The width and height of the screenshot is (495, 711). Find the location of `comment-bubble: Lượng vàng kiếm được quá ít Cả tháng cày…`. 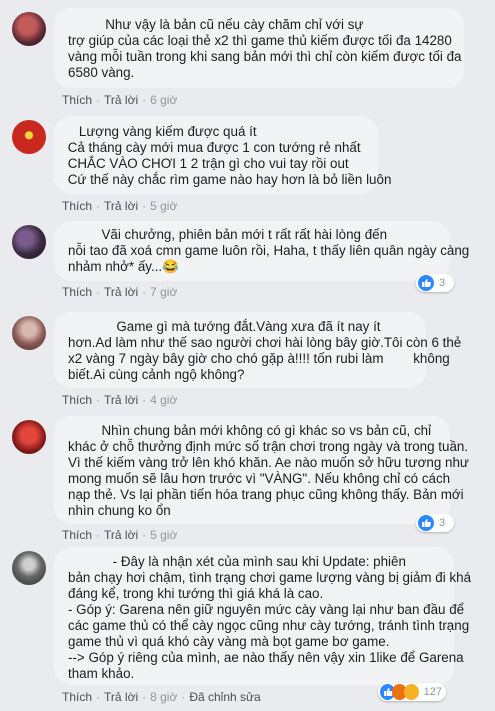

comment-bubble: Lượng vàng kiếm được quá ít Cả tháng cày… is located at coordinates (223, 155).